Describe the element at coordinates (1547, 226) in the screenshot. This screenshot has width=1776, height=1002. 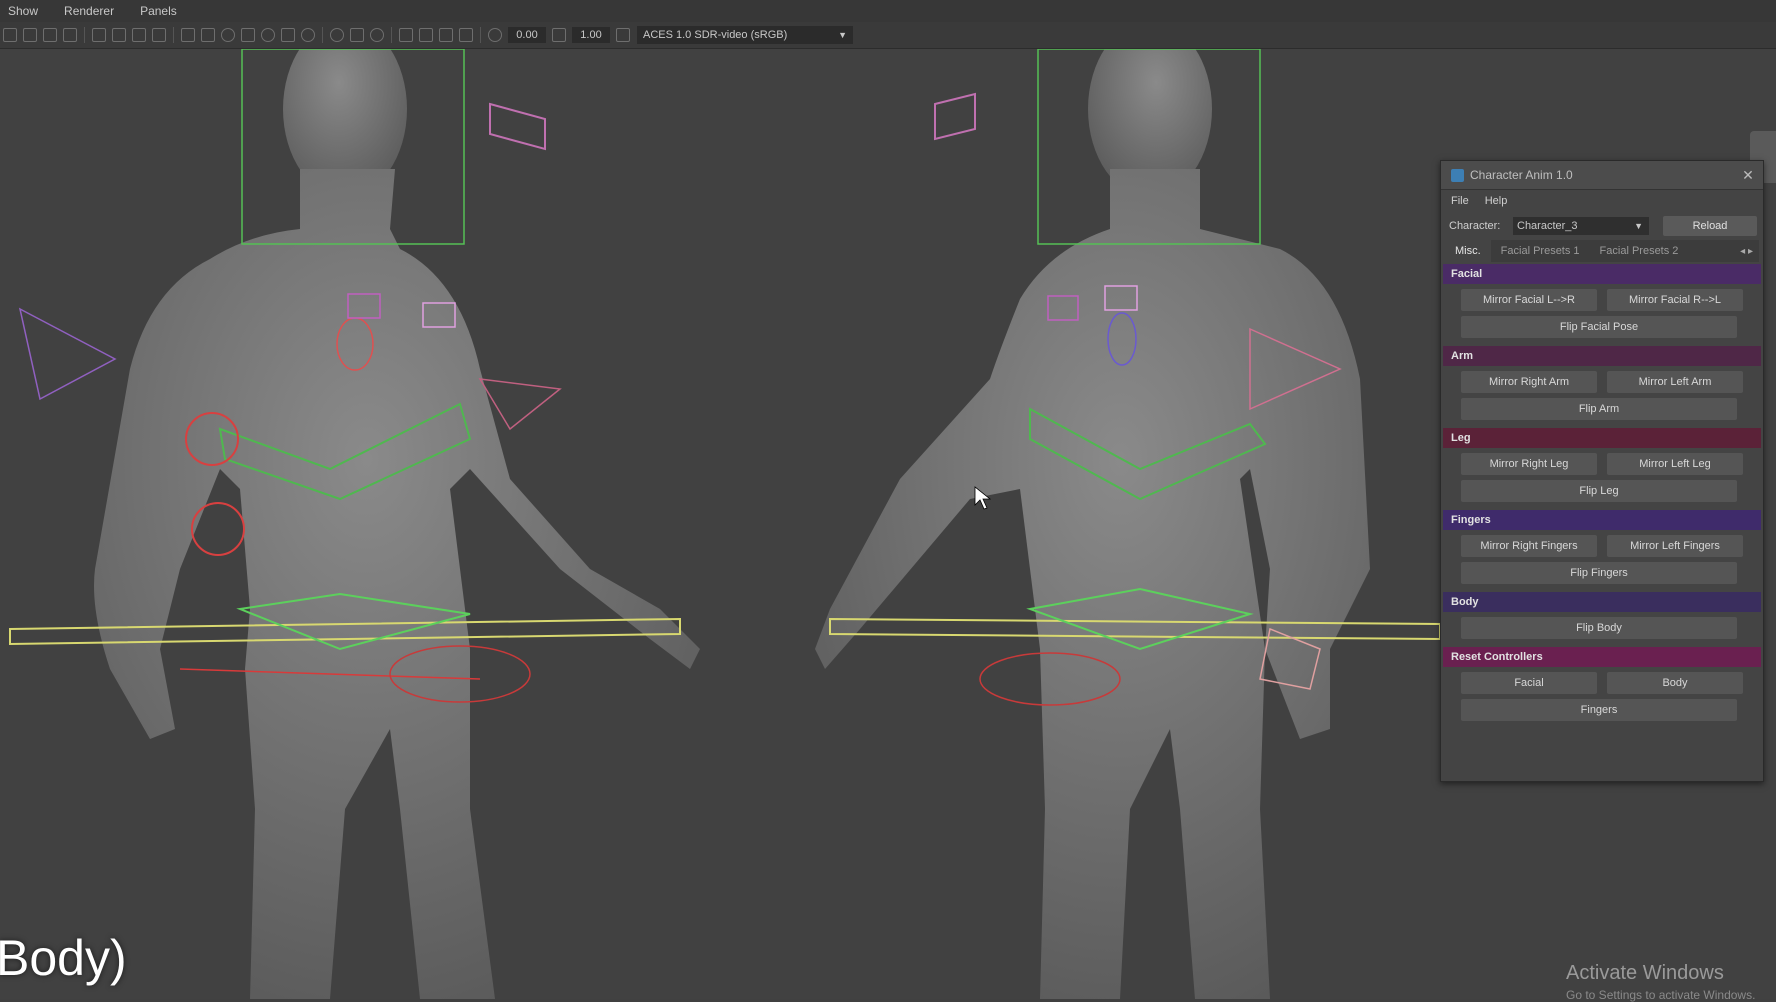
I see `character-value: Character_3` at that location.